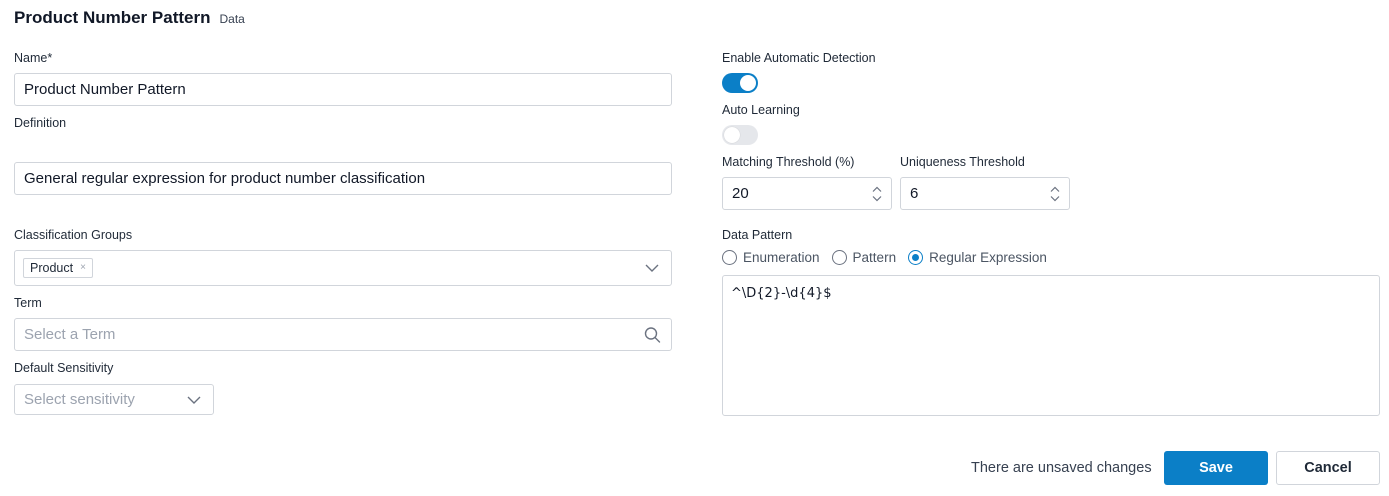  I want to click on auto-learning-toggle, so click(740, 135).